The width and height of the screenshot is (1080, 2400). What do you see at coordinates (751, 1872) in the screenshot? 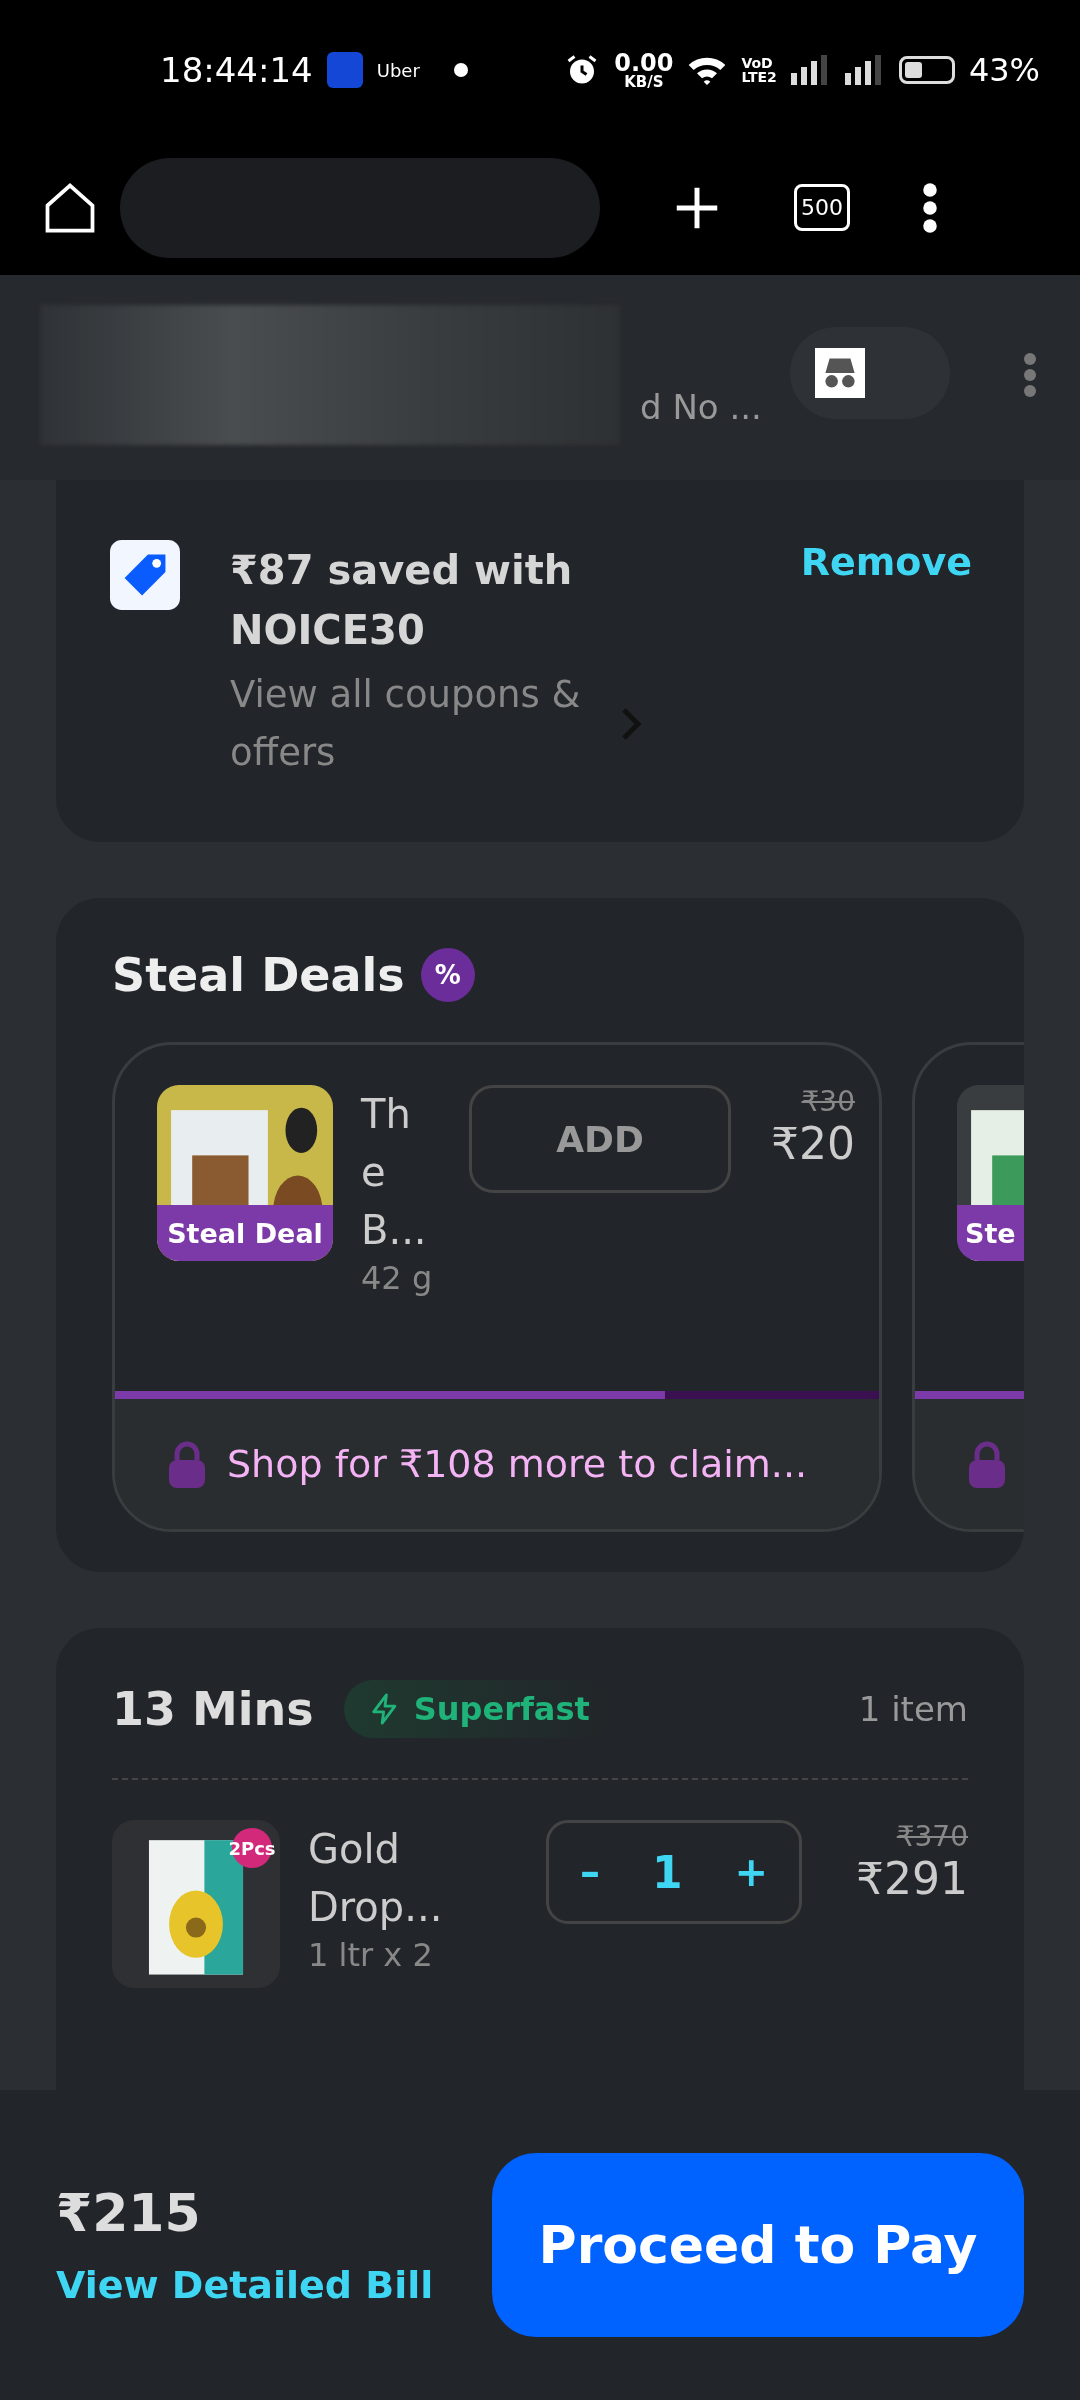
I see `increase-button: +` at bounding box center [751, 1872].